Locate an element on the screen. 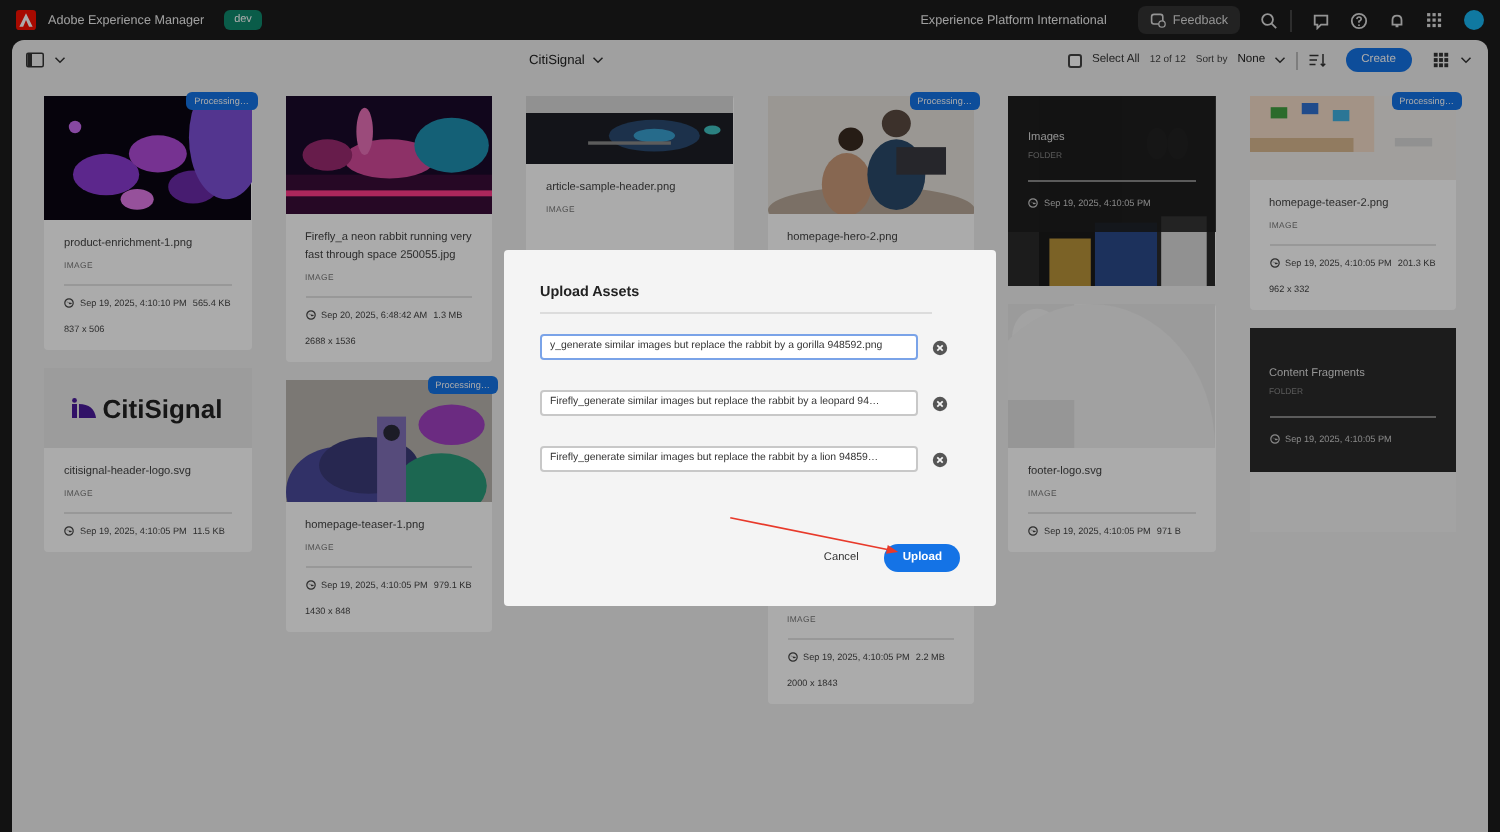  grid-view-icon is located at coordinates (1441, 60).